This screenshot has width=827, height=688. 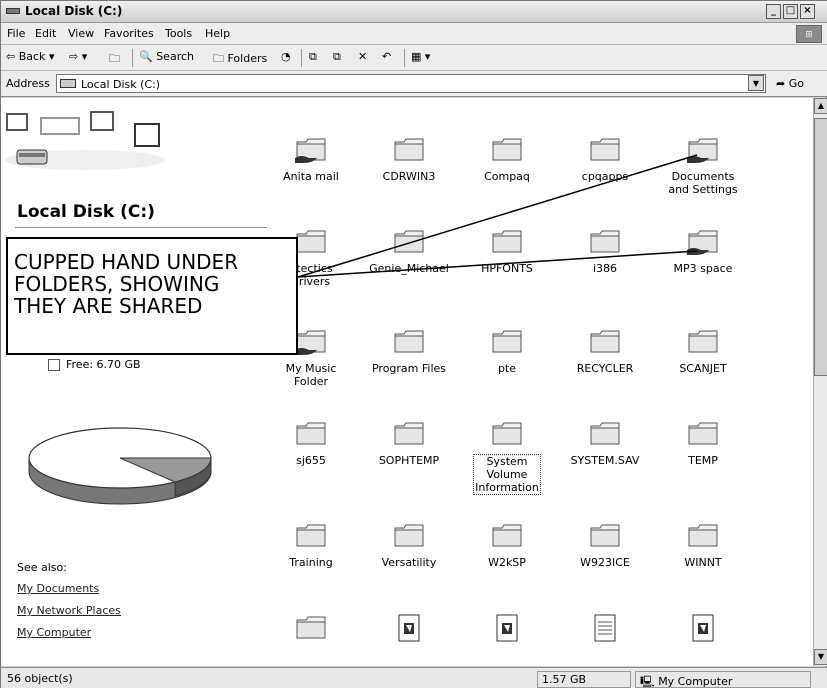 I want to click on up-folder-icon: 🗀, so click(x=114, y=58).